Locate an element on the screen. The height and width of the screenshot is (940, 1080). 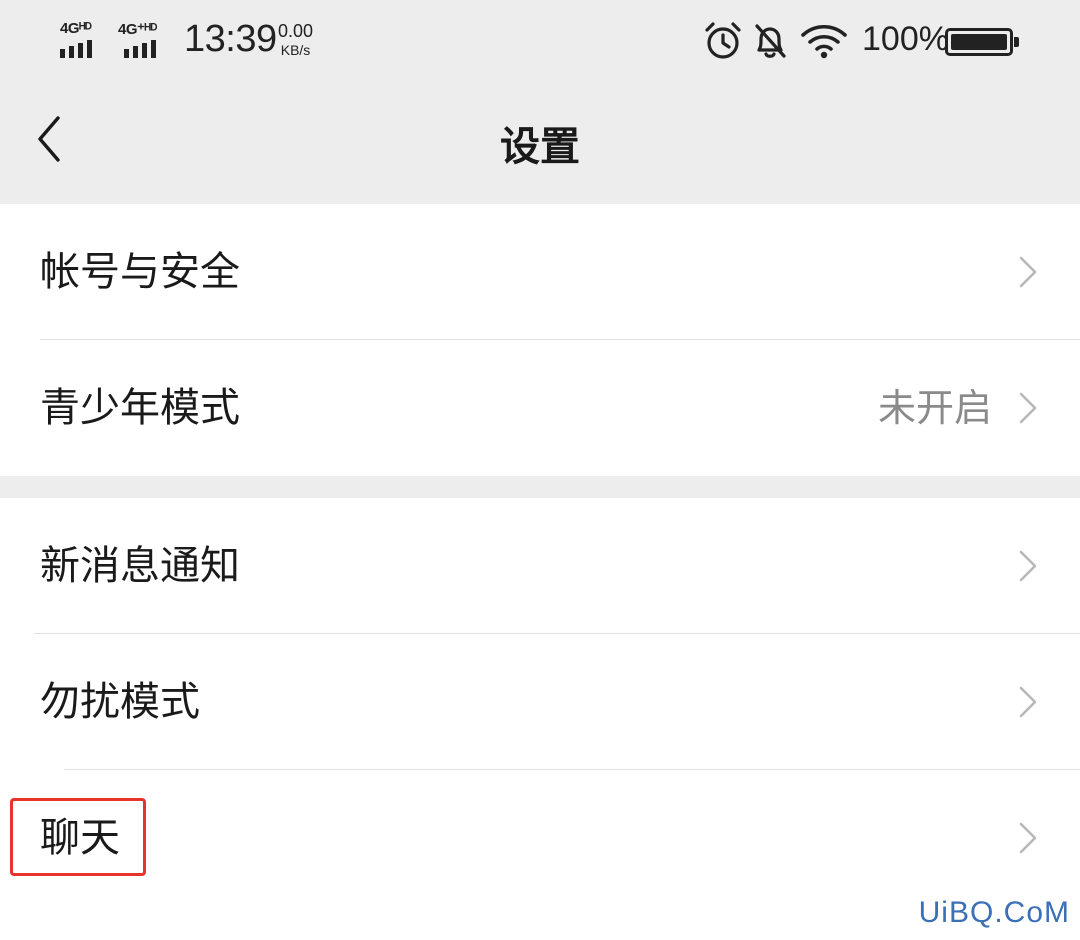
wifi-icon is located at coordinates (824, 41).